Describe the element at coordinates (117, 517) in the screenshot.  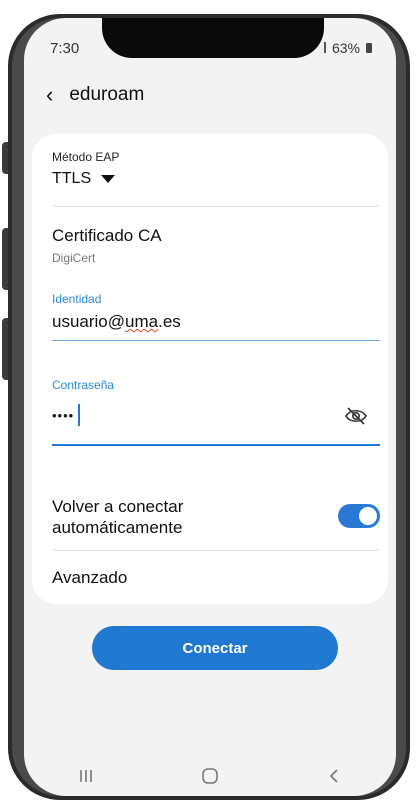
I see `auto-reconnect-label: Volver a conectar automáticamente` at that location.